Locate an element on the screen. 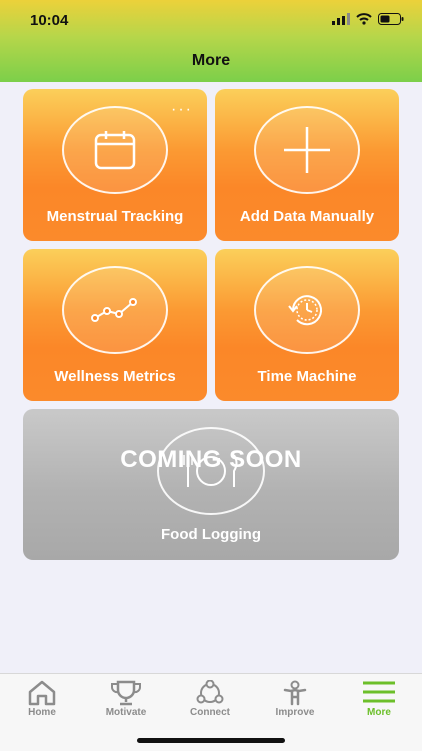  signal-icon is located at coordinates (341, 19).